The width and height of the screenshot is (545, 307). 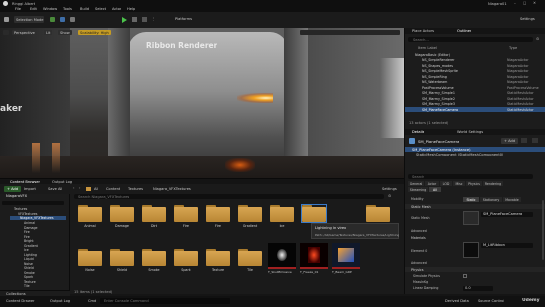 I want to click on cb-import-button: Import, so click(x=30, y=189).